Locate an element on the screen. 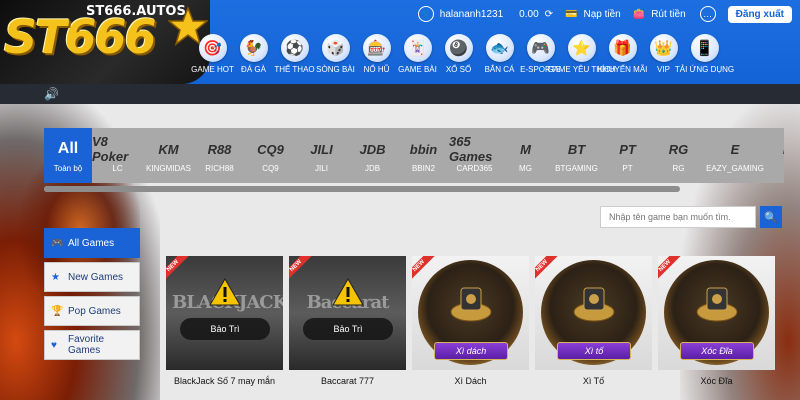  withdraw-icon: 👛 is located at coordinates (639, 14).